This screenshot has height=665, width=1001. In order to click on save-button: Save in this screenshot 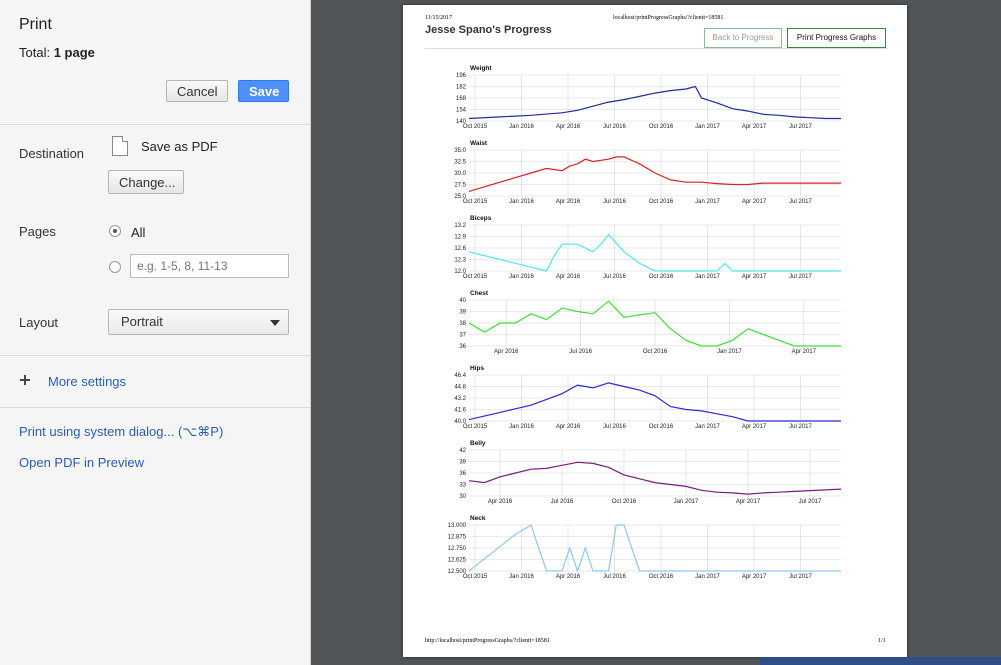, I will do `click(263, 91)`.